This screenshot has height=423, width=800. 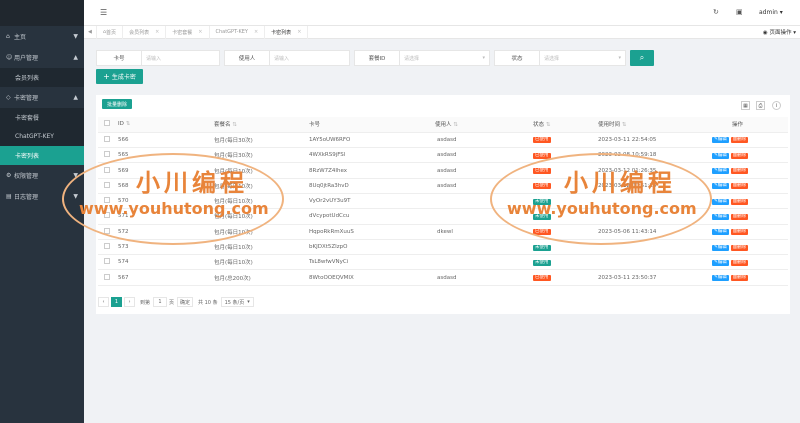 I want to click on sidebar-item-member-list: 会员列表, so click(x=42, y=77).